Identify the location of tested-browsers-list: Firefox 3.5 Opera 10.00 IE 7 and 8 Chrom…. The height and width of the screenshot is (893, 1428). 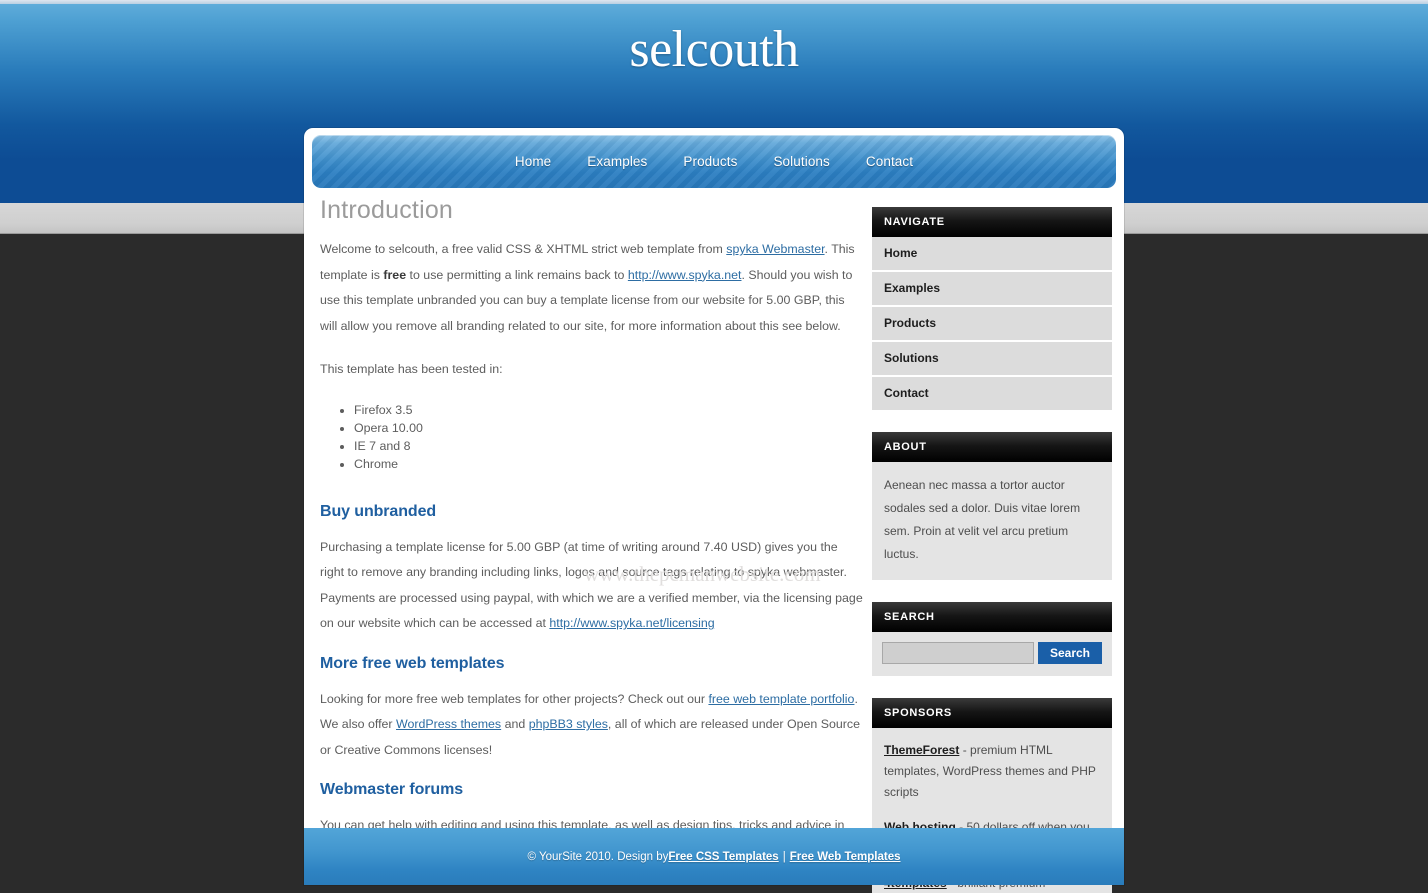
(592, 437).